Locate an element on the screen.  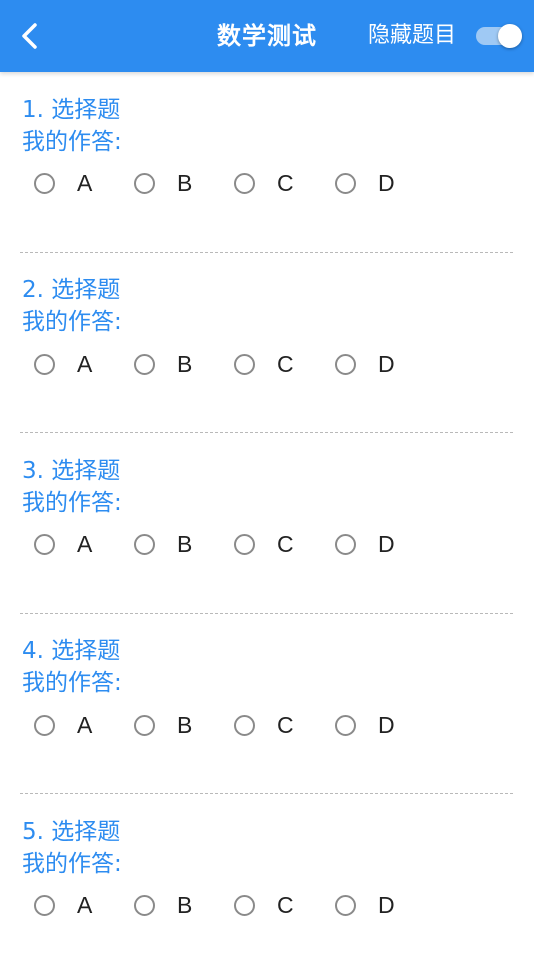
toggle-knob is located at coordinates (510, 36).